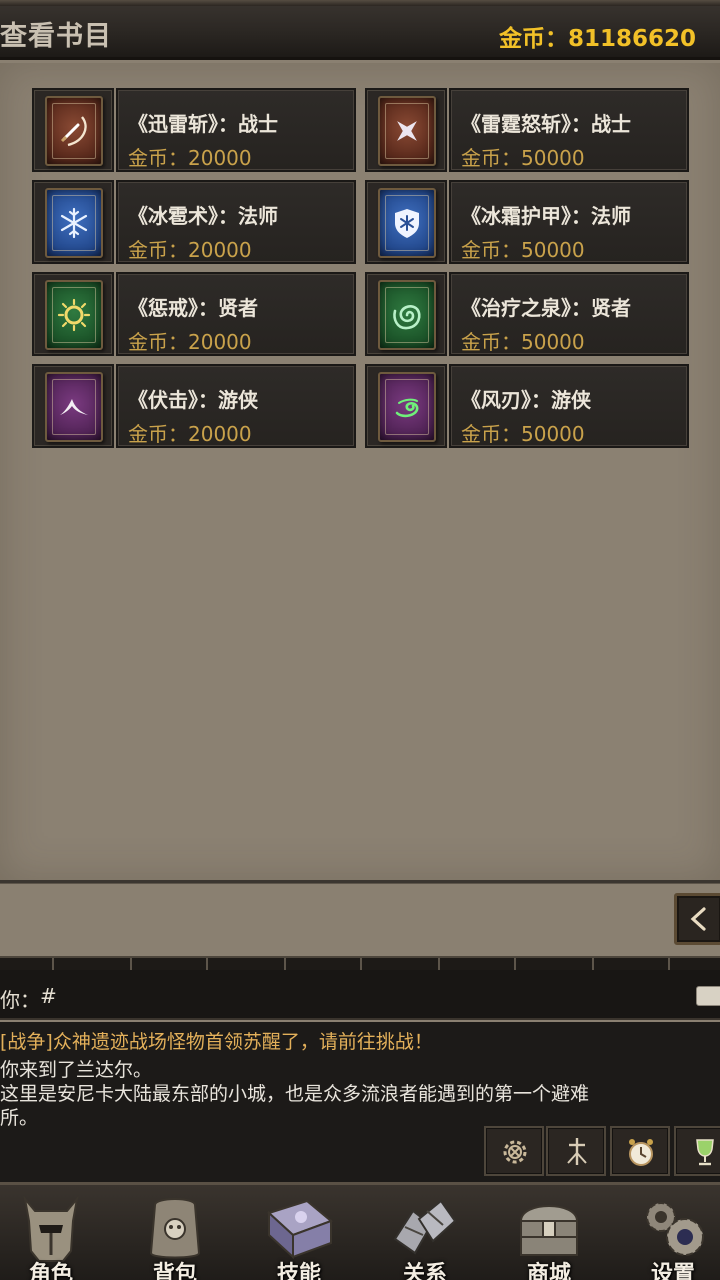  I want to click on book-item: 《雷霆怒斩》：战士 金币：50000, so click(527, 130).